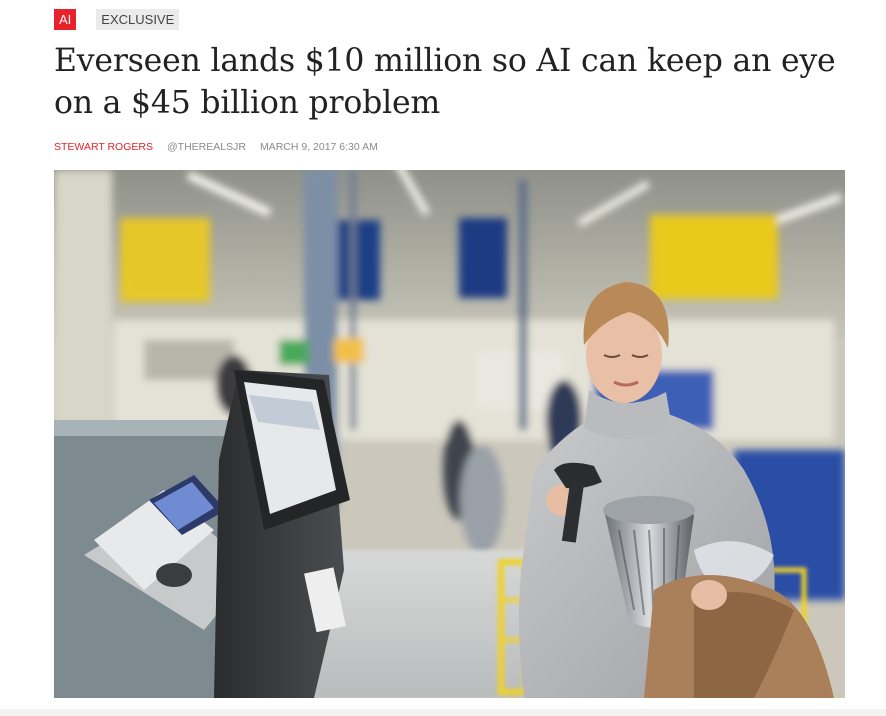 The width and height of the screenshot is (886, 716). I want to click on publish-date: MARCH 9, 2017 6:30 AM, so click(318, 147).